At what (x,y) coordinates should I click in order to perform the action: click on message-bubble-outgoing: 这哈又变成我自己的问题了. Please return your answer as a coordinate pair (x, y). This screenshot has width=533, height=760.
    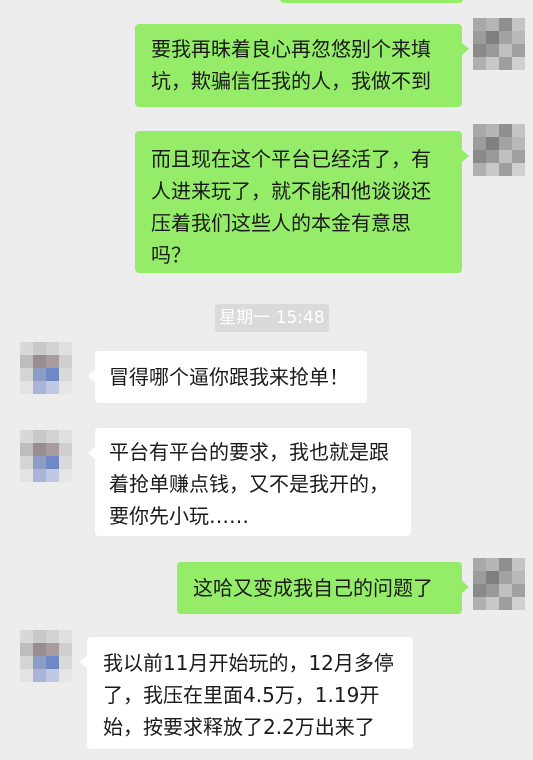
    Looking at the image, I should click on (323, 588).